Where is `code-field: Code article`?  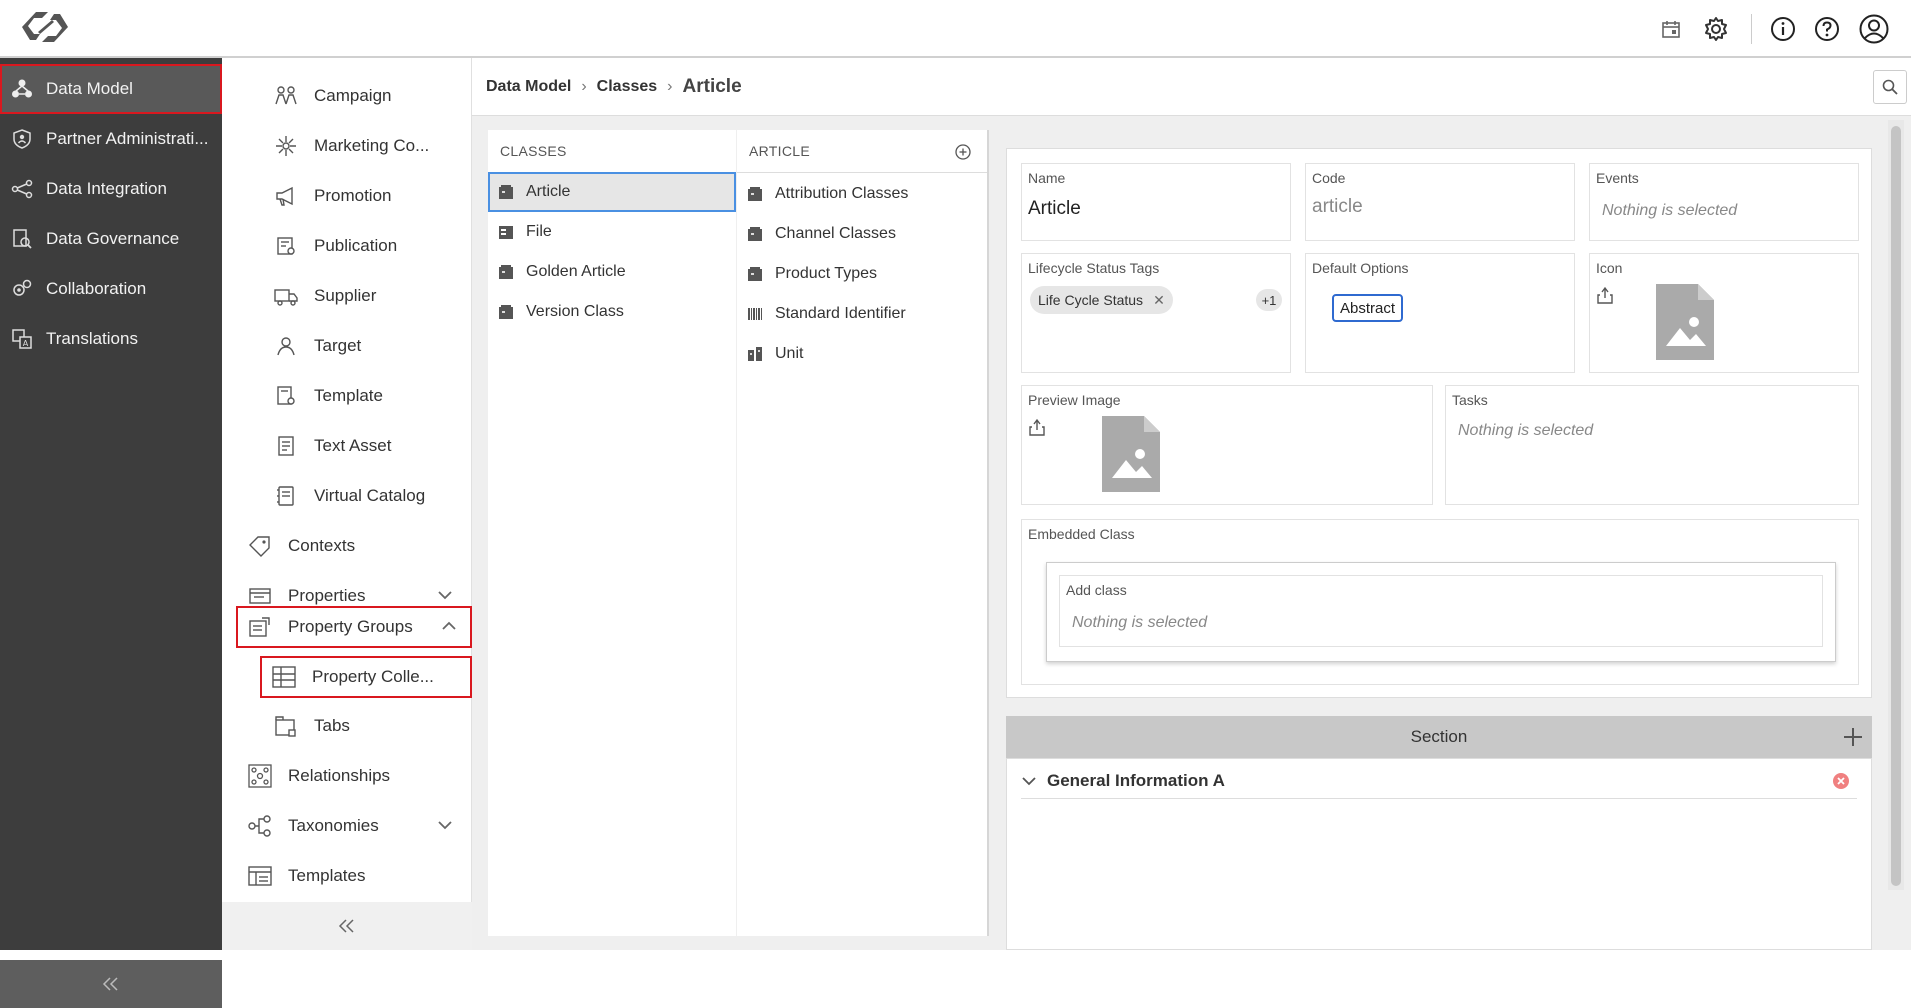
code-field: Code article is located at coordinates (1440, 202).